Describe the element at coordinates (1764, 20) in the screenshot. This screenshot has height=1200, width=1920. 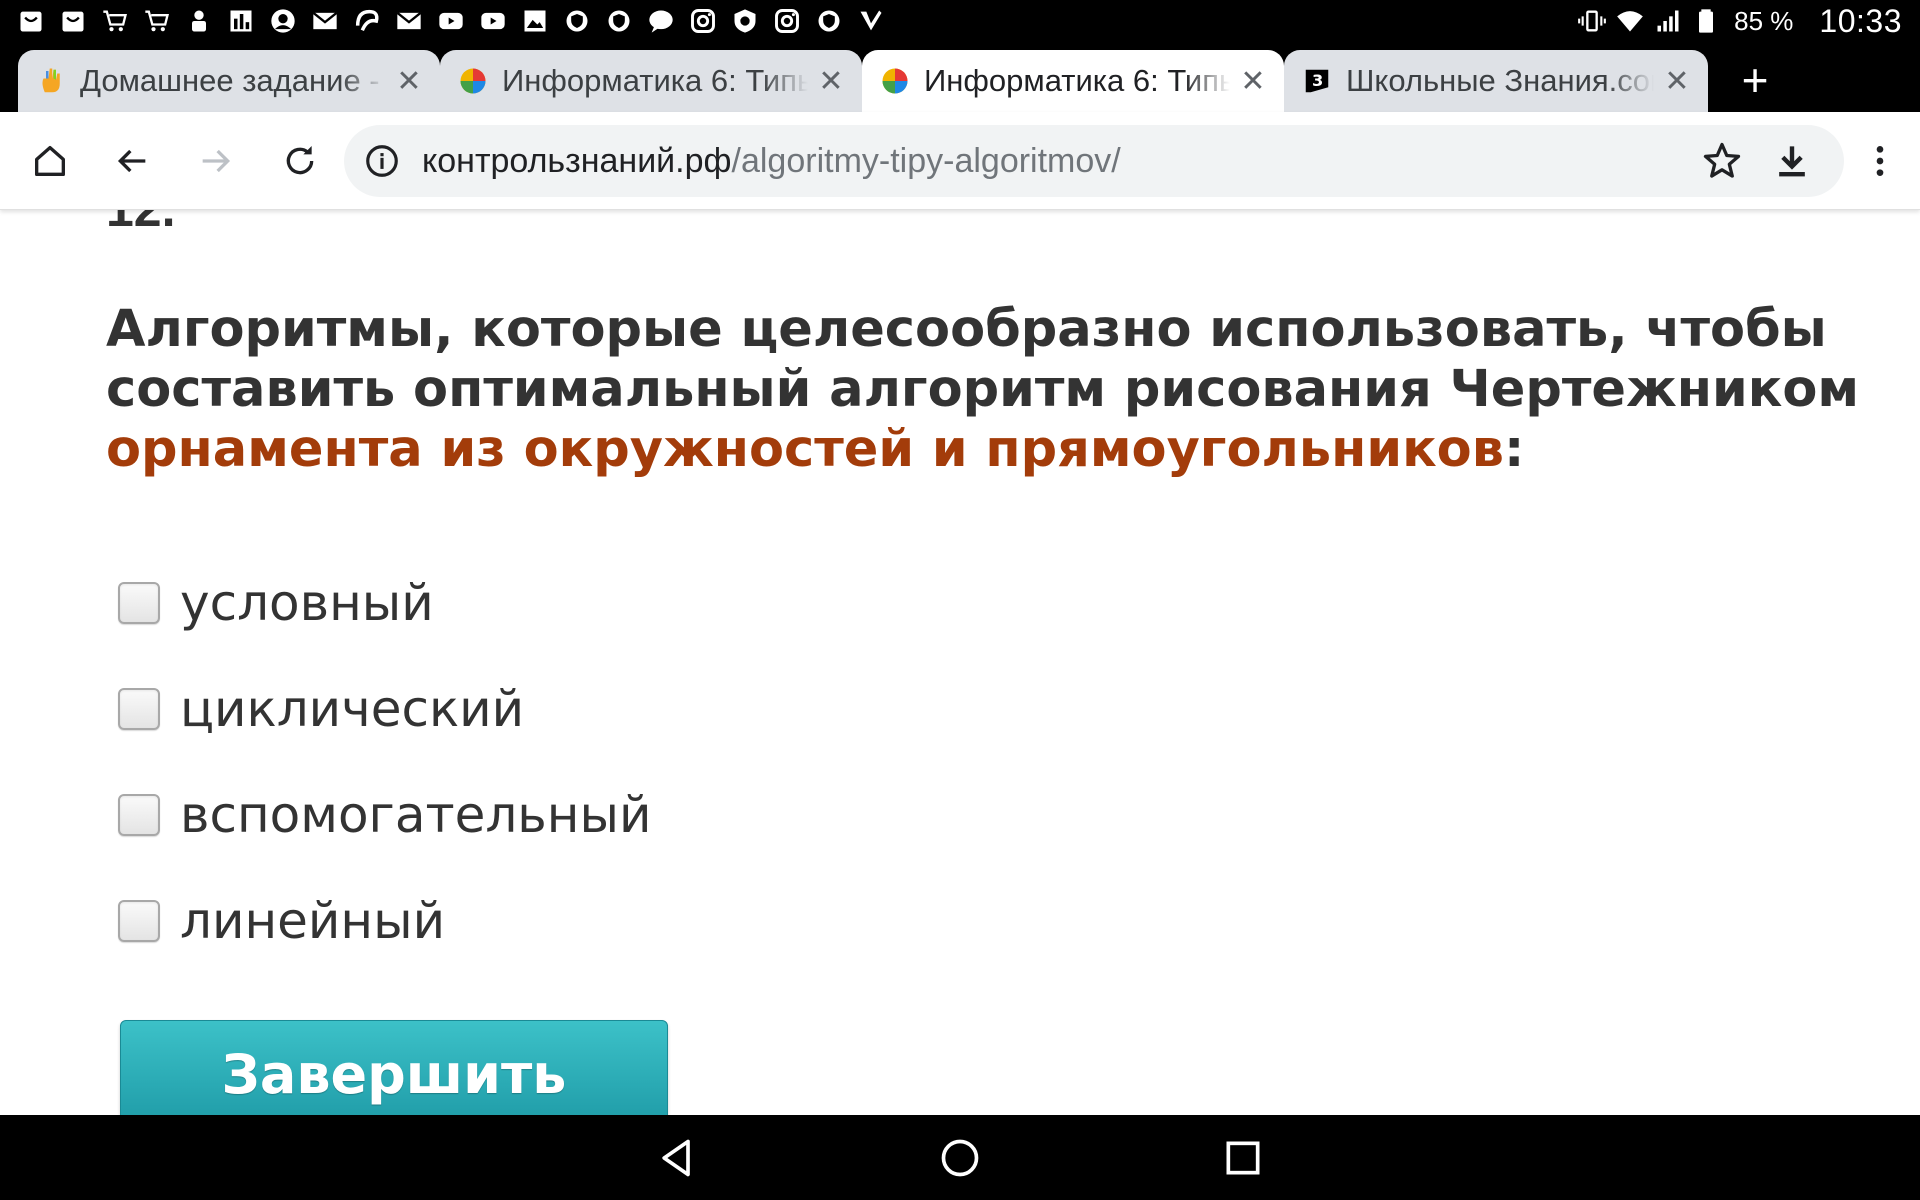
I see `battery-percent: 85 %` at that location.